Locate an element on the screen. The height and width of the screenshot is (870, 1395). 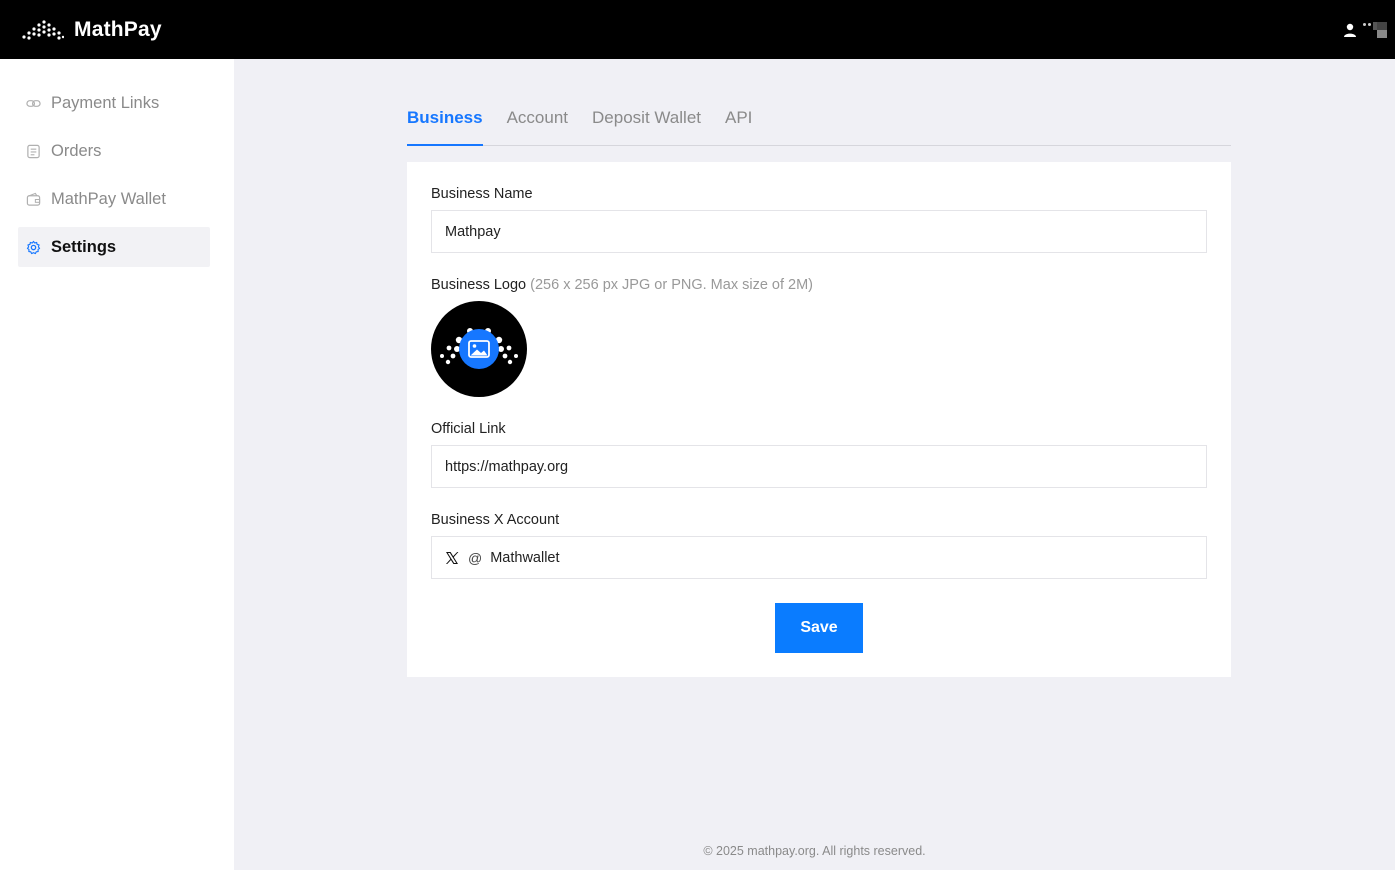
settings-tabs: Business Account Deposit Wallet API is located at coordinates (819, 122).